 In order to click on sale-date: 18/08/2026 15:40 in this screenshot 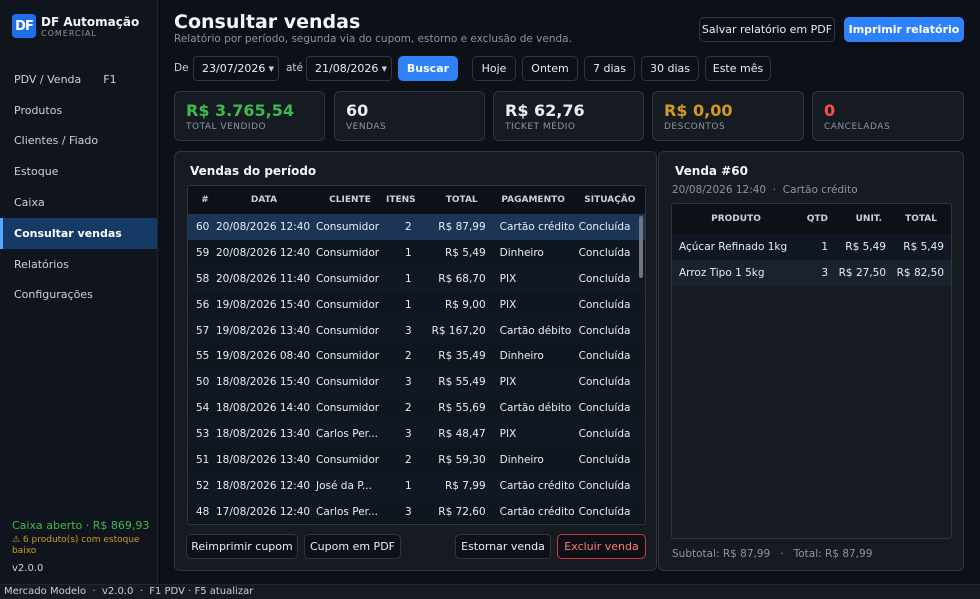, I will do `click(264, 382)`.